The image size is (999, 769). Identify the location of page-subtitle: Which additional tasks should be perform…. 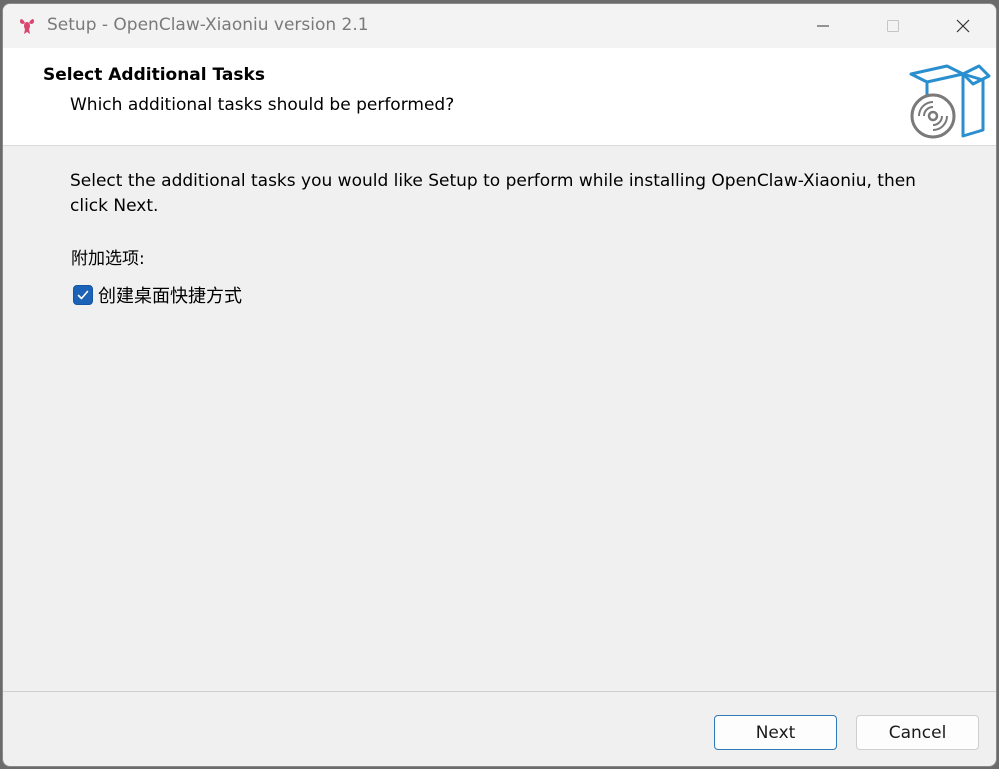
(262, 105).